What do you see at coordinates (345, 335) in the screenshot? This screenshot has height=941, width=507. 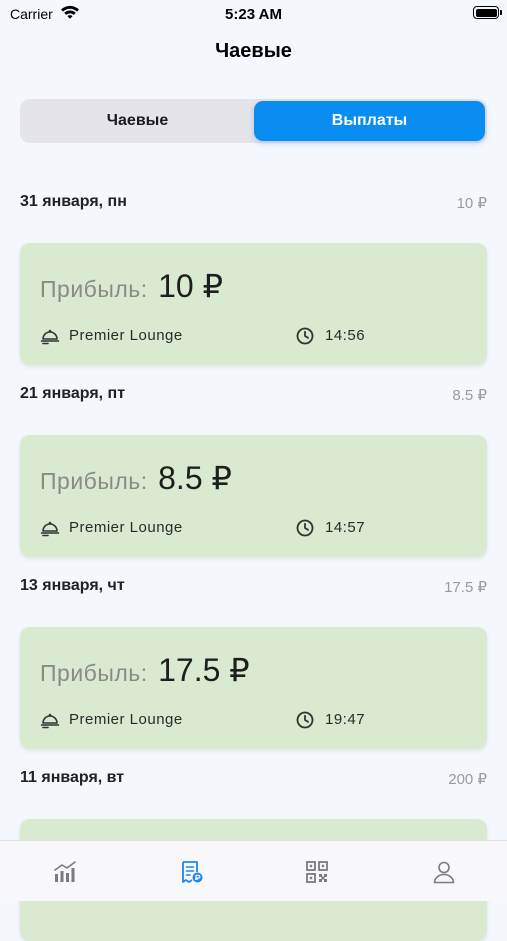 I see `tip-time: 14:56` at bounding box center [345, 335].